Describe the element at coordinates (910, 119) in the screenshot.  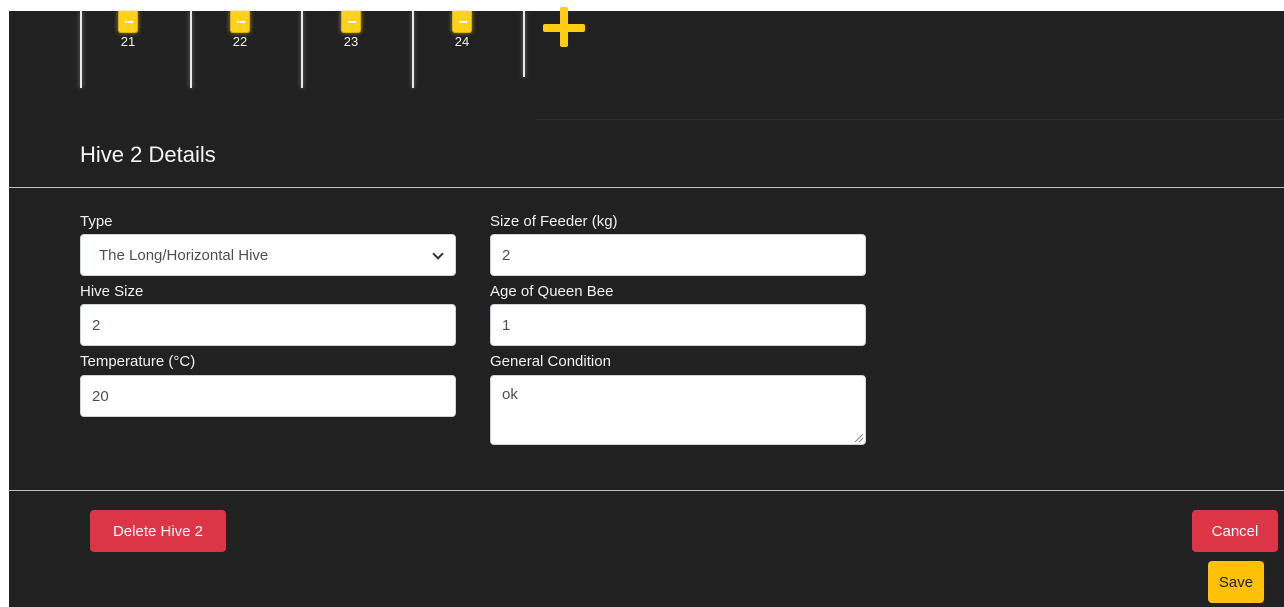
I see `strip-divider` at that location.